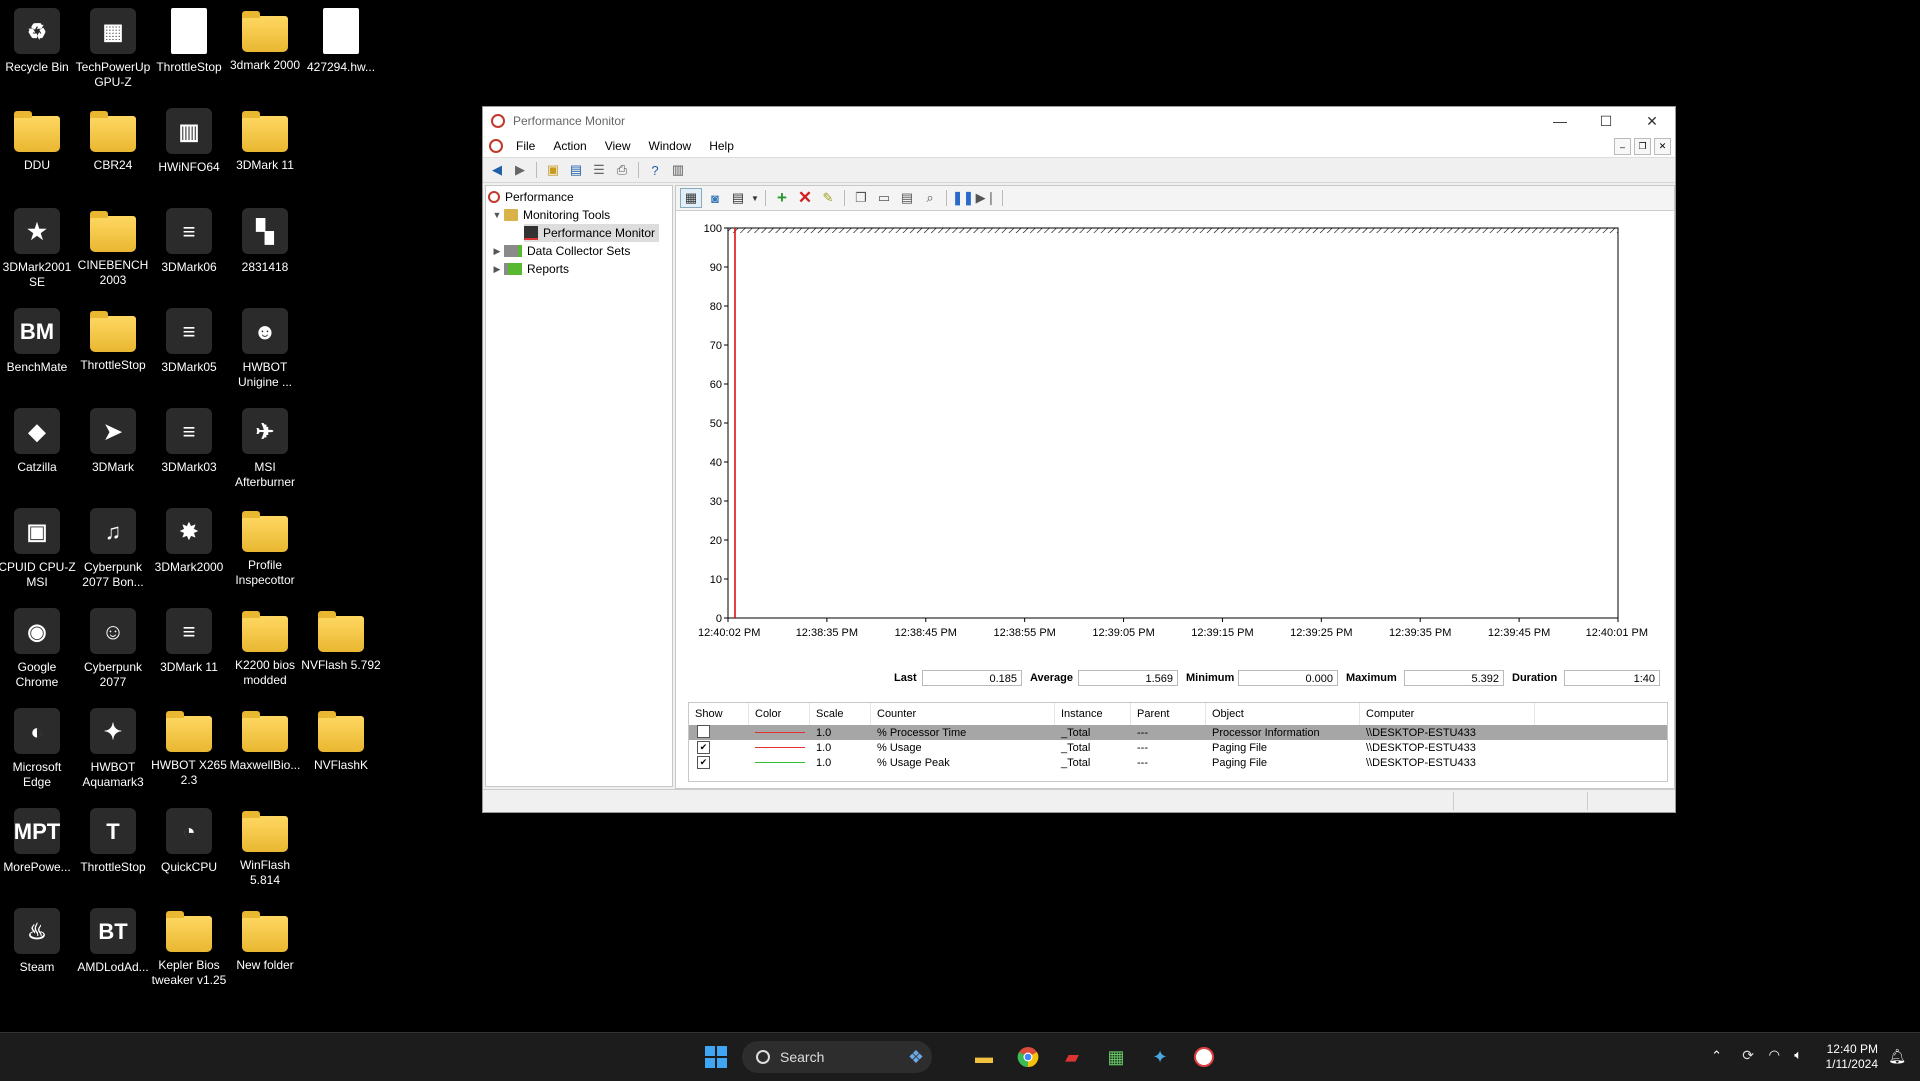 The width and height of the screenshot is (1920, 1081). What do you see at coordinates (1079, 121) in the screenshot?
I see `title-bar: Performance Monitor — ☐ ✕` at bounding box center [1079, 121].